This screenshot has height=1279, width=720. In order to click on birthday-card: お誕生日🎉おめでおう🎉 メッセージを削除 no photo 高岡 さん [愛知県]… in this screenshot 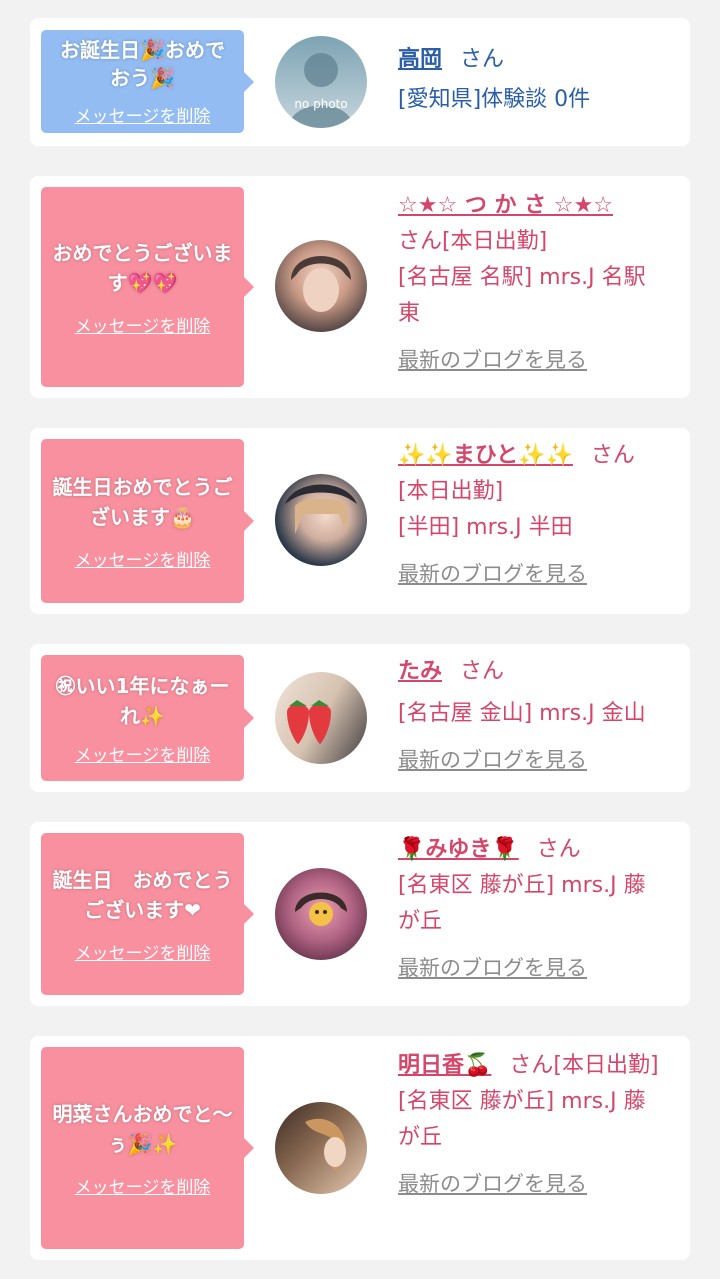, I will do `click(360, 82)`.